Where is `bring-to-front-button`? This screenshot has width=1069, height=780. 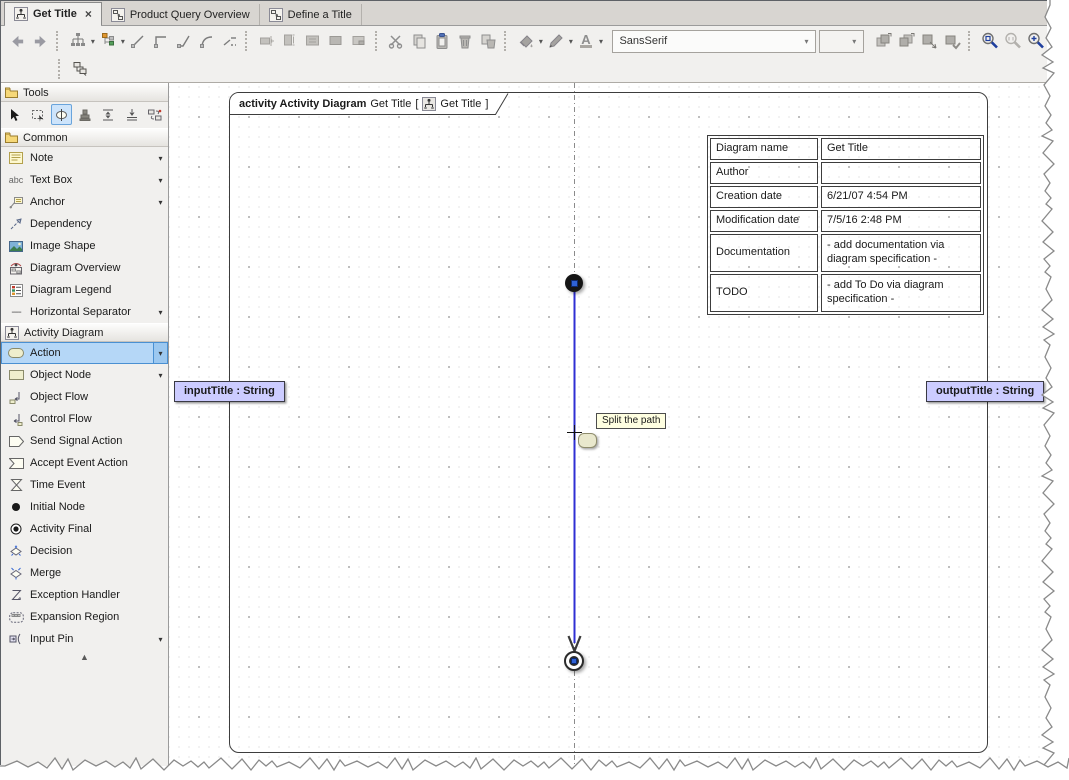 bring-to-front-button is located at coordinates (883, 41).